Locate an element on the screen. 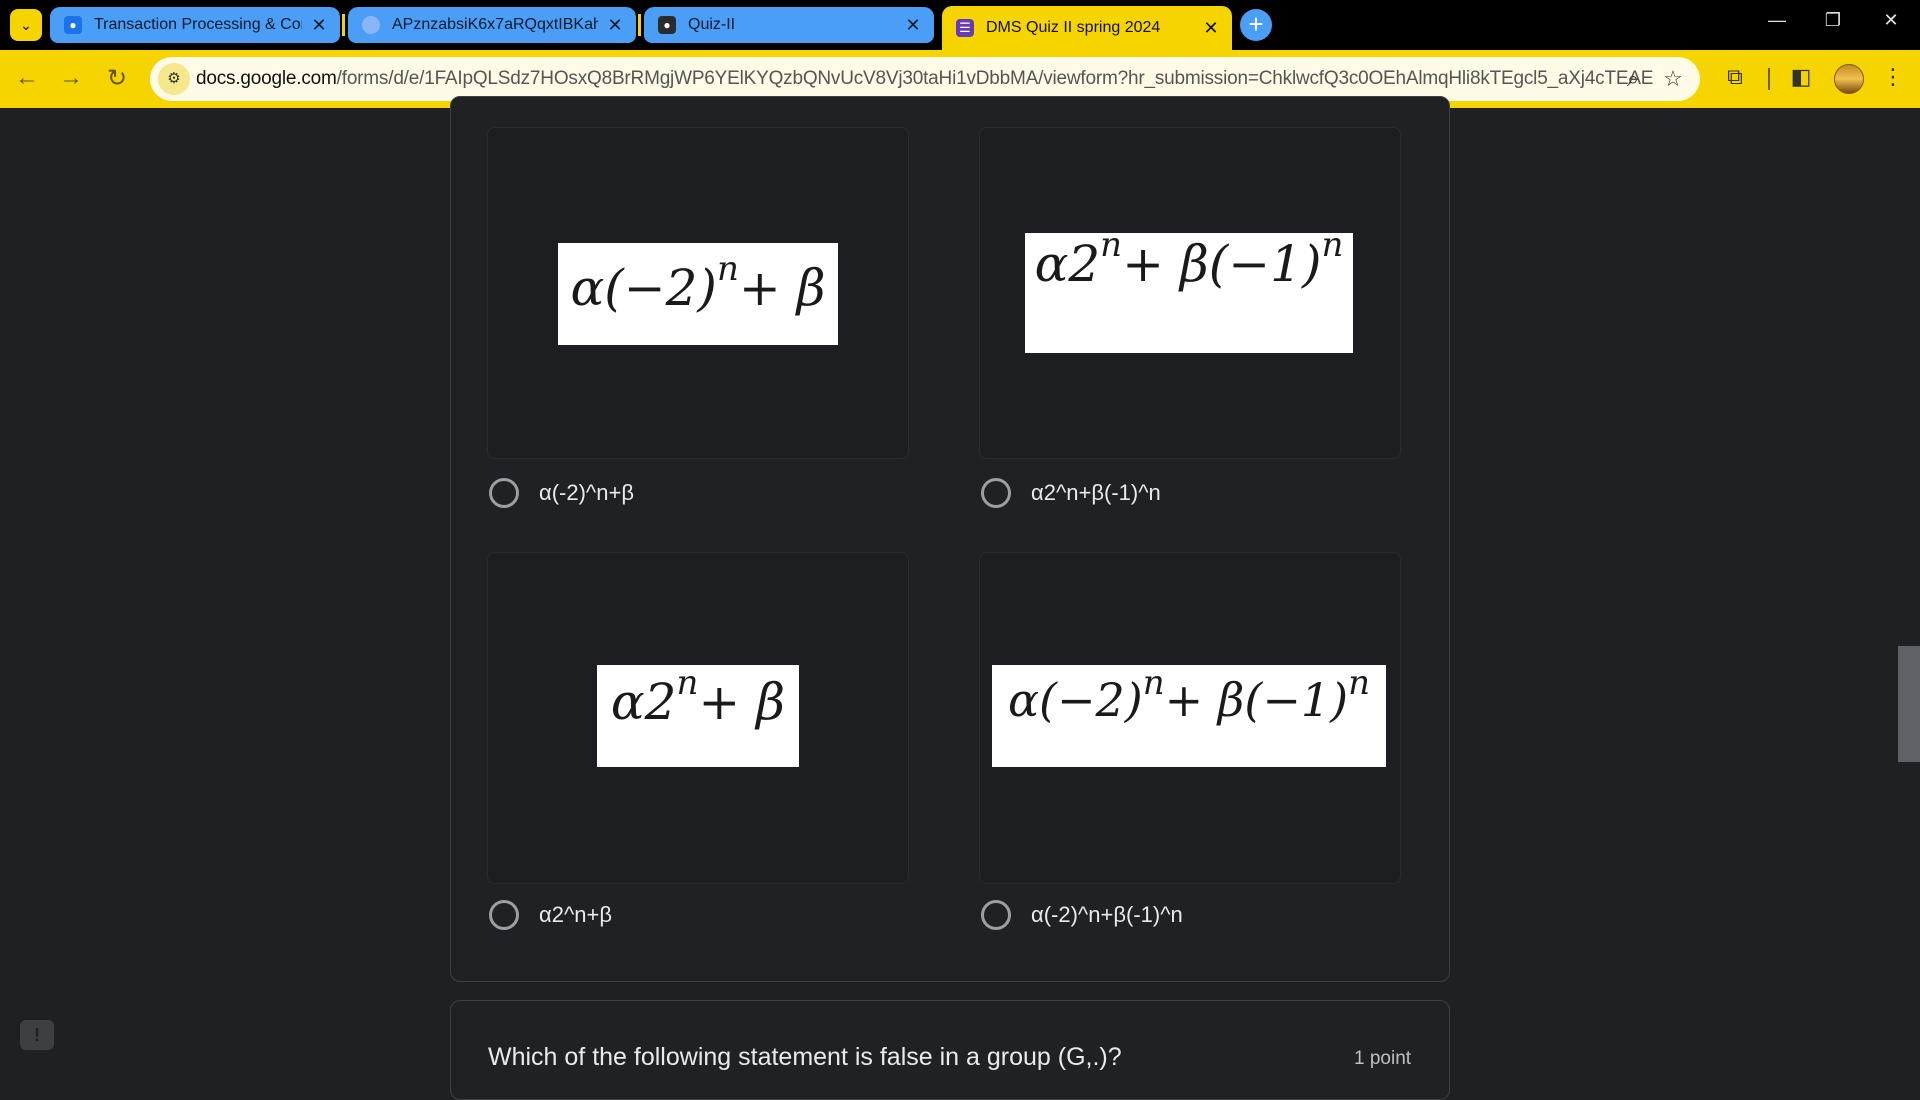 This screenshot has height=1100, width=1920. tab-title: Quiz-II is located at coordinates (712, 24).